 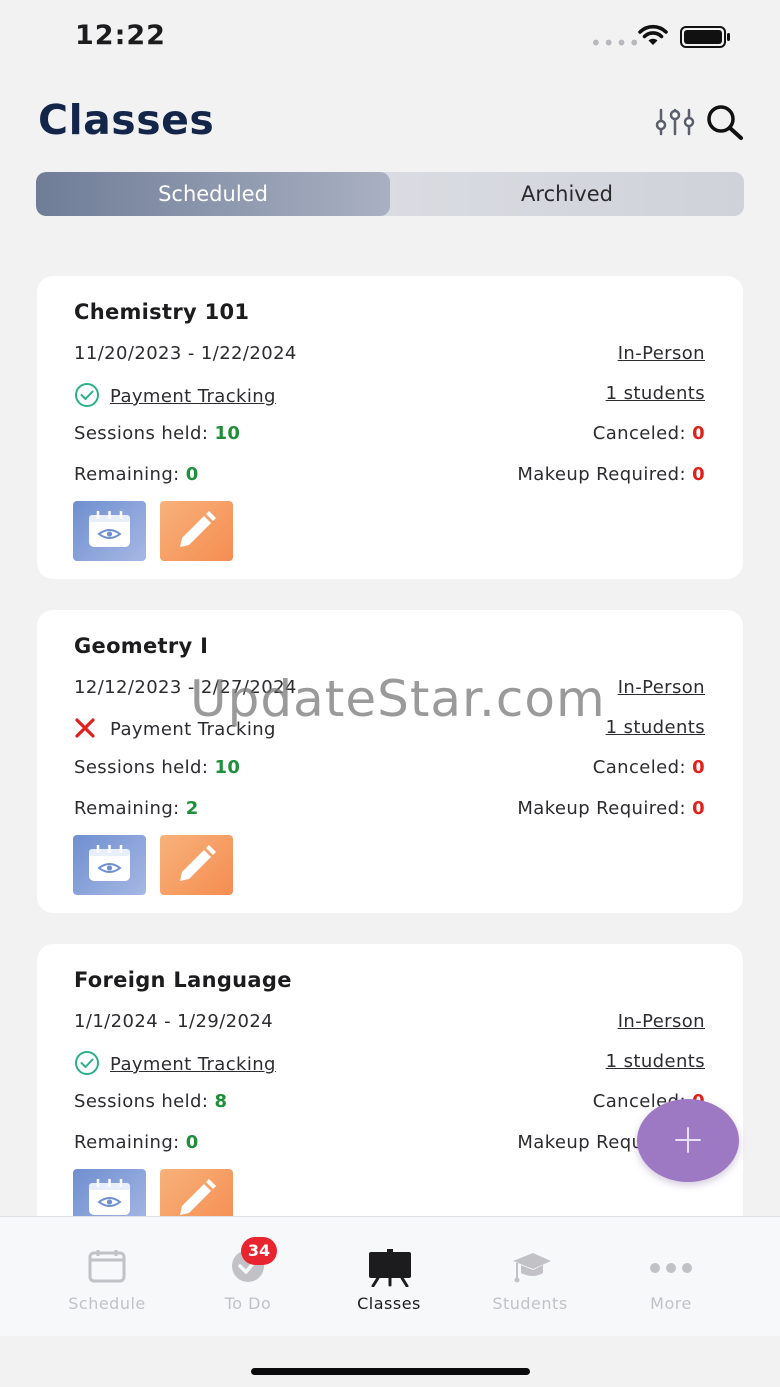 I want to click on class-name: Foreign Language, so click(x=183, y=980).